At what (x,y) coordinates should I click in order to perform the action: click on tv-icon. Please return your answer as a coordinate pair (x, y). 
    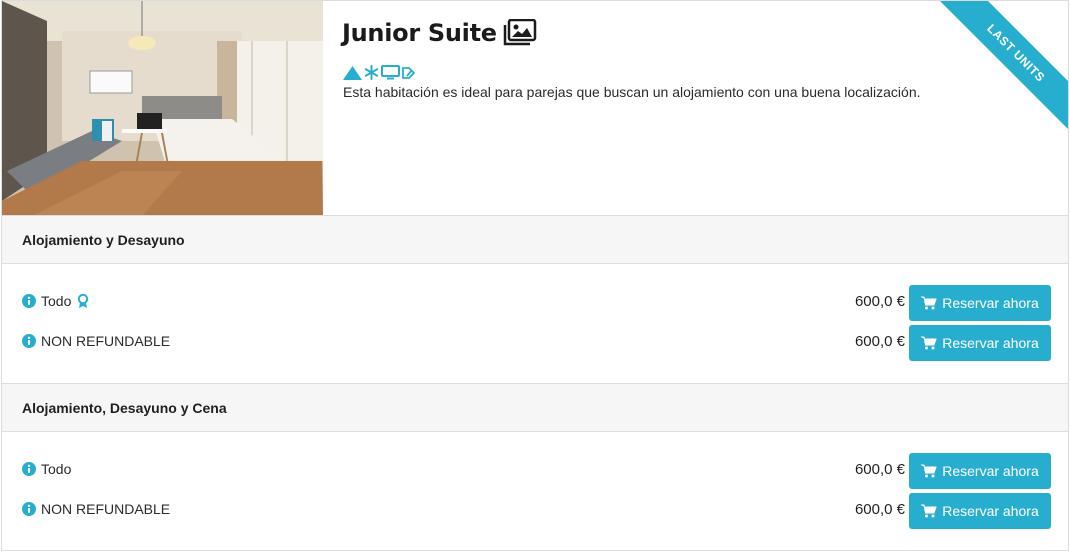
    Looking at the image, I should click on (390, 74).